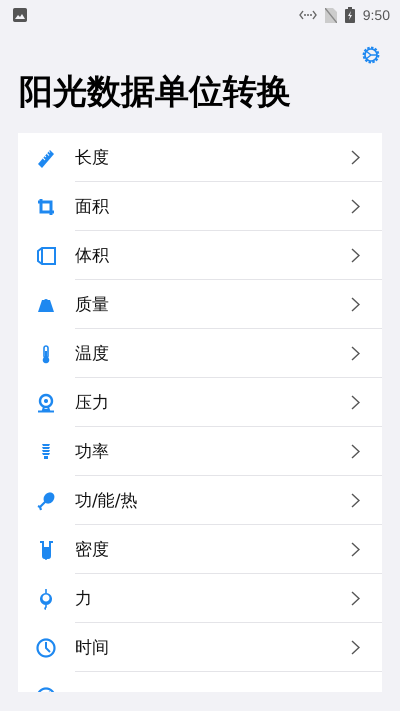  What do you see at coordinates (200, 500) in the screenshot?
I see `unit-category-item: 功/能/热` at bounding box center [200, 500].